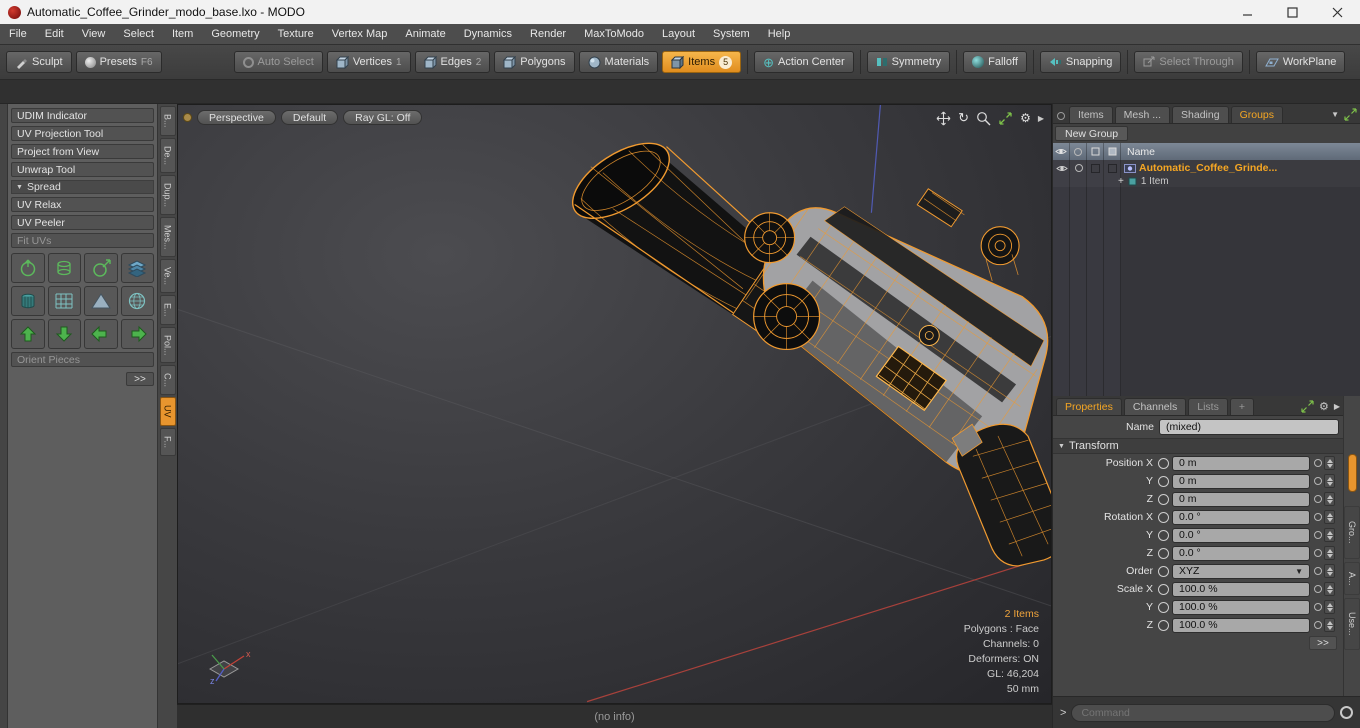  I want to click on move-down-button, so click(64, 334).